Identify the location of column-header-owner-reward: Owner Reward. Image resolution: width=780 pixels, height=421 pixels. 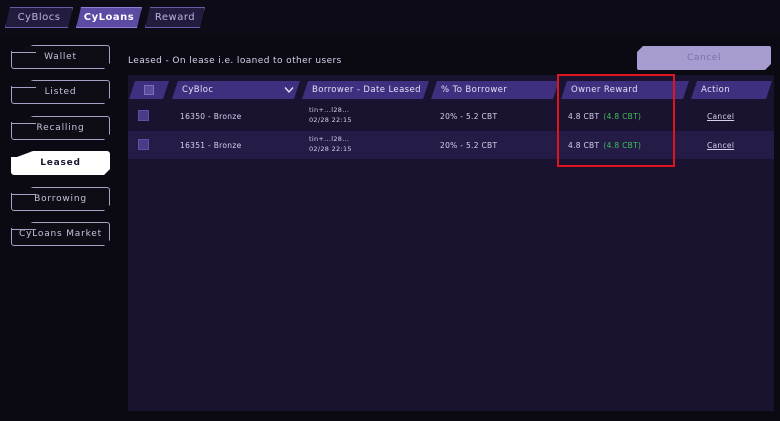
(625, 90).